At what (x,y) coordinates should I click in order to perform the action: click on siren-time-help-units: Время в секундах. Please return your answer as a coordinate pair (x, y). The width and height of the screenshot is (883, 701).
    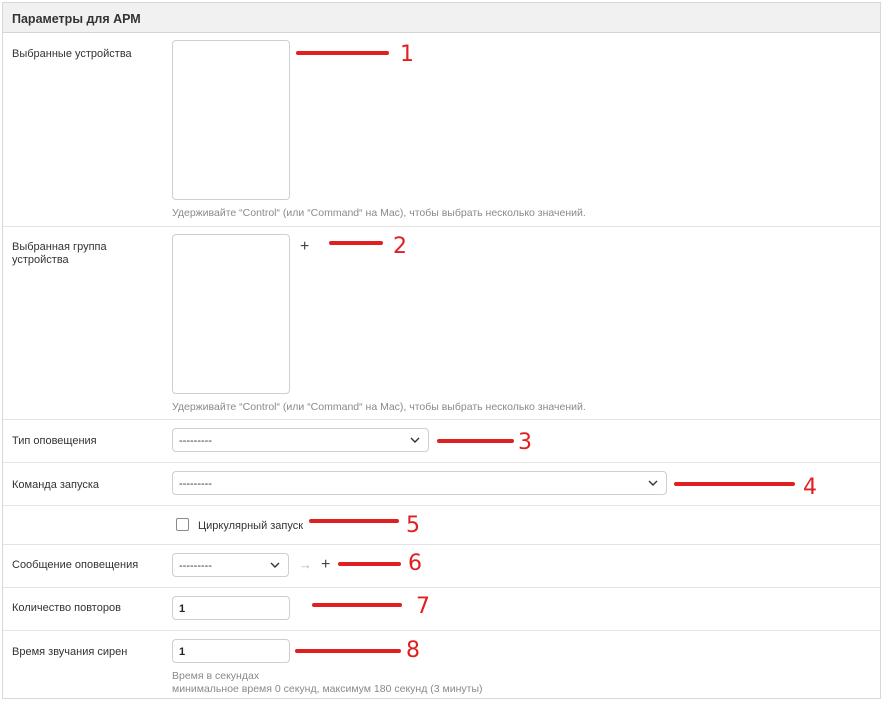
    Looking at the image, I should click on (216, 676).